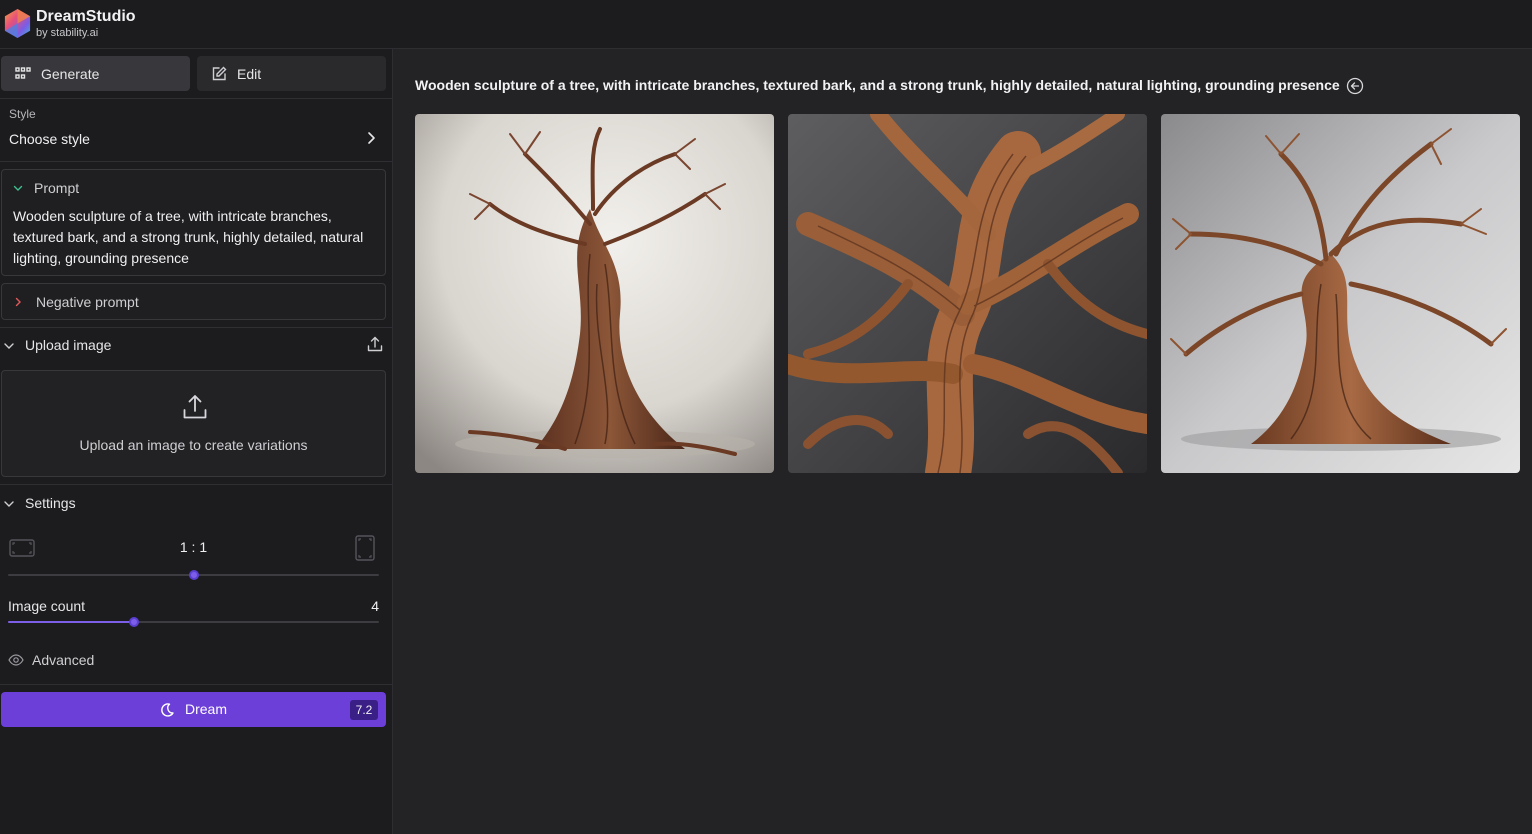 This screenshot has height=834, width=1532. What do you see at coordinates (196, 346) in the screenshot?
I see `upload-image-header: Upload image` at bounding box center [196, 346].